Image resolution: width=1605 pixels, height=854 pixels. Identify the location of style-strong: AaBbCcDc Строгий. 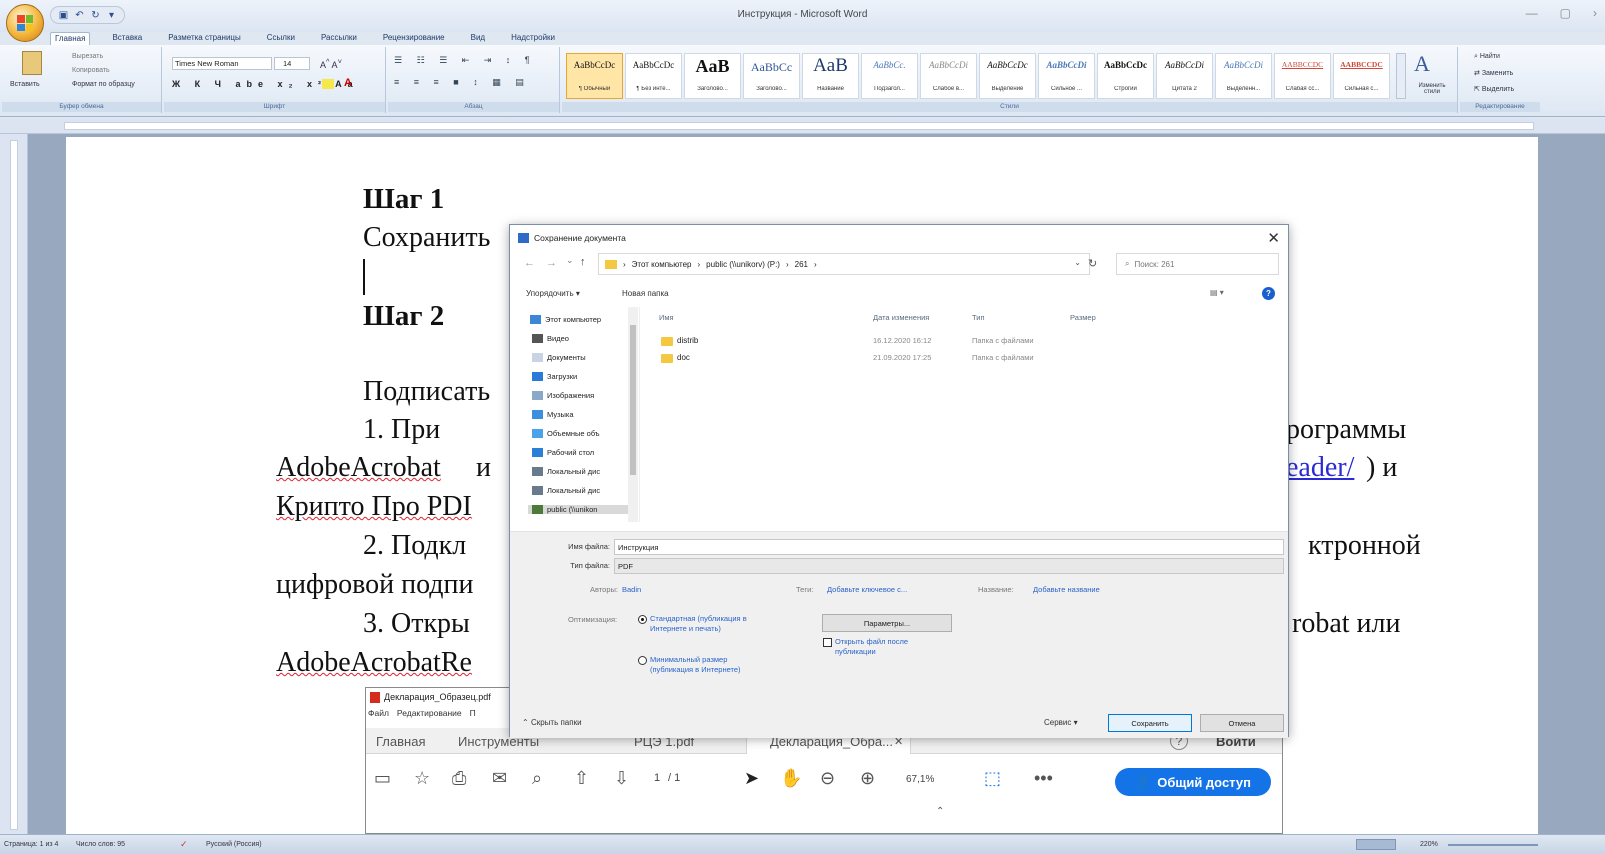
(1125, 76).